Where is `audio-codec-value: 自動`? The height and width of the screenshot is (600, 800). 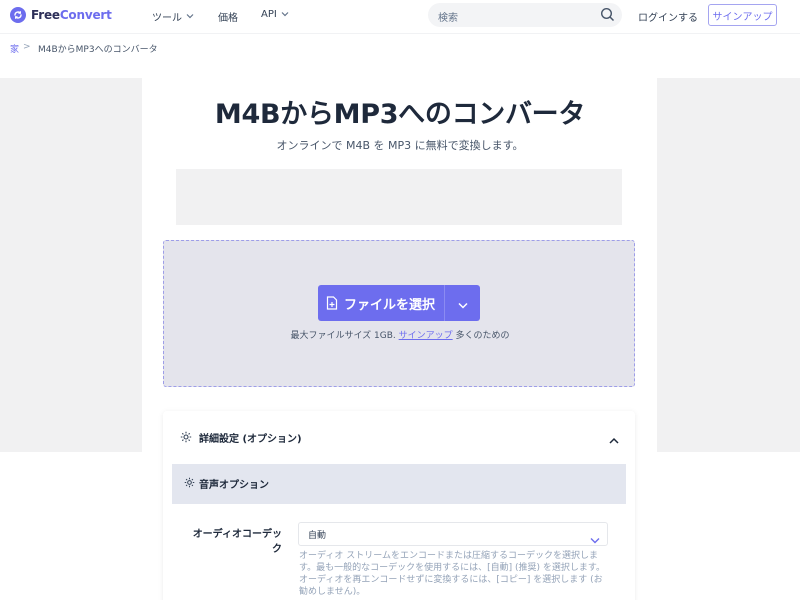
audio-codec-value: 自動 is located at coordinates (317, 536).